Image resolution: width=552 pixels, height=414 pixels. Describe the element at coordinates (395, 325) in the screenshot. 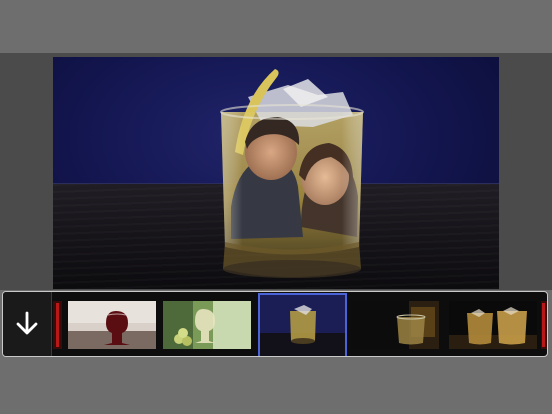

I see `thumbnail-whisky-glass-dark` at that location.